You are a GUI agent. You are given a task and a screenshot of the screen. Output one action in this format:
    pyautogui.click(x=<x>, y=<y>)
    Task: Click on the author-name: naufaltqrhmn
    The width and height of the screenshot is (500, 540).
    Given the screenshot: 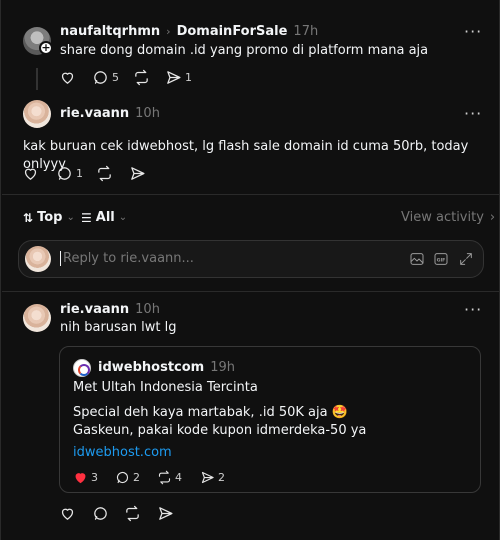 What is the action you would take?
    pyautogui.click(x=110, y=31)
    